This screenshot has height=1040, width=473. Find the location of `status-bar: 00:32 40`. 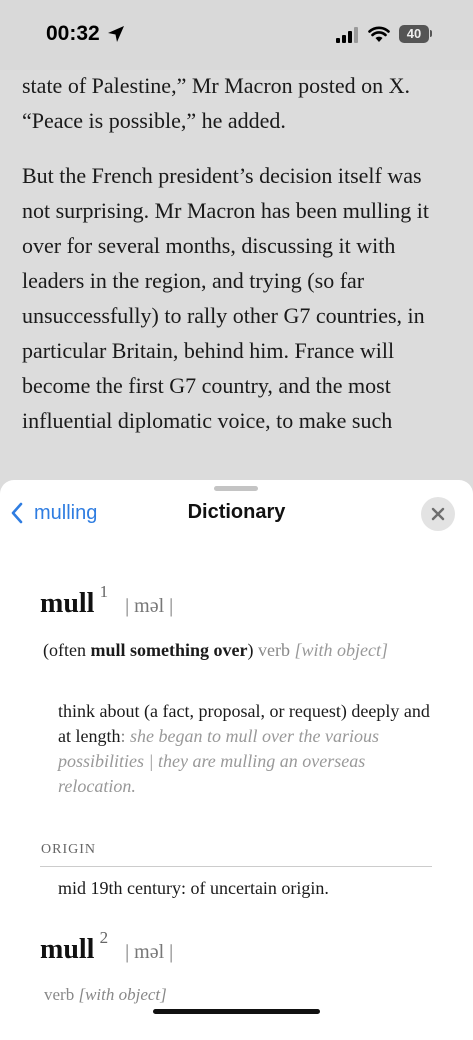

status-bar: 00:32 40 is located at coordinates (236, 35).